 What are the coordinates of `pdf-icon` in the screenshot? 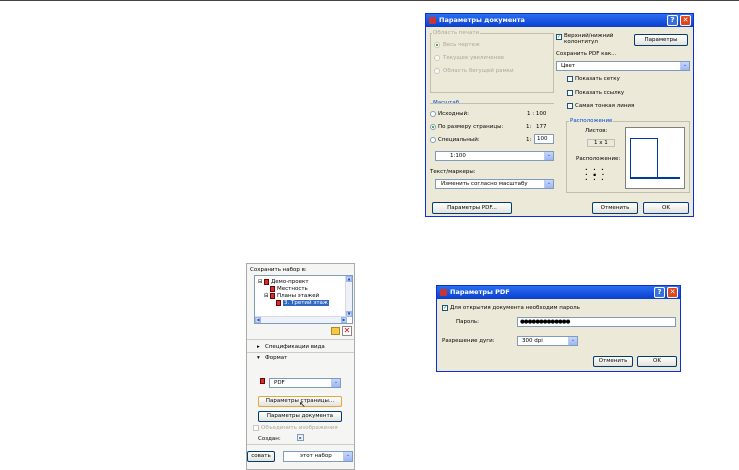 It's located at (262, 381).